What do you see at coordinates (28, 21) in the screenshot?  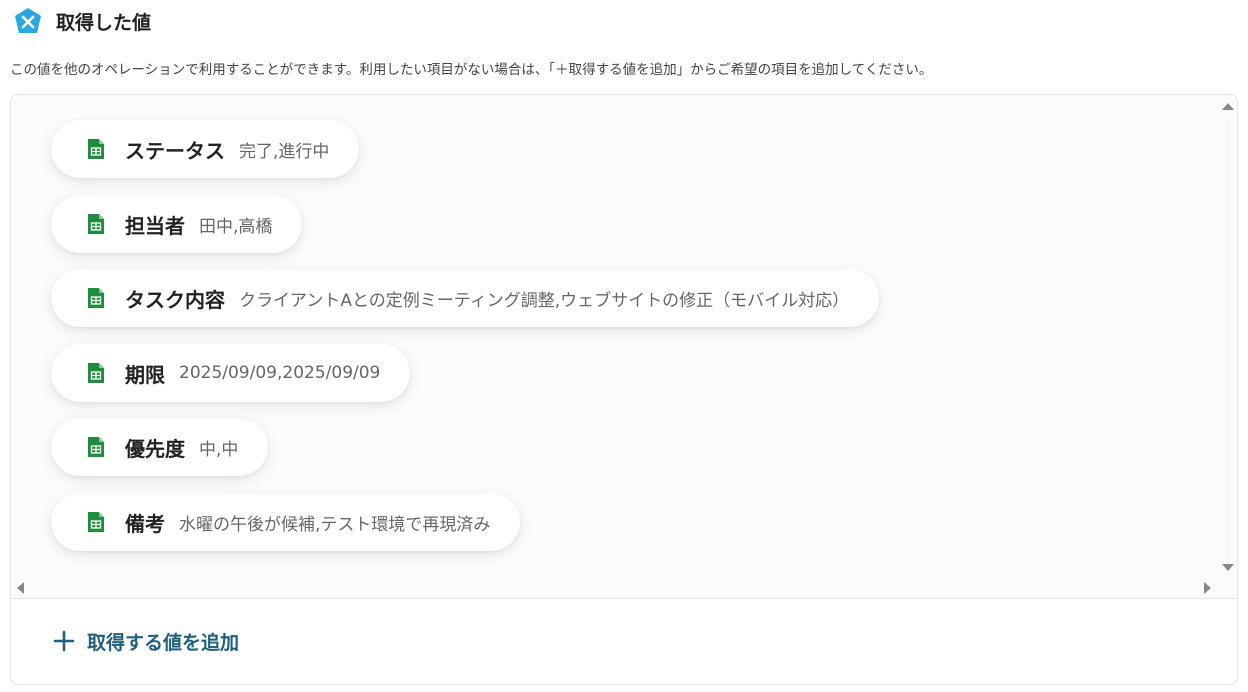 I see `yoom-logo-icon` at bounding box center [28, 21].